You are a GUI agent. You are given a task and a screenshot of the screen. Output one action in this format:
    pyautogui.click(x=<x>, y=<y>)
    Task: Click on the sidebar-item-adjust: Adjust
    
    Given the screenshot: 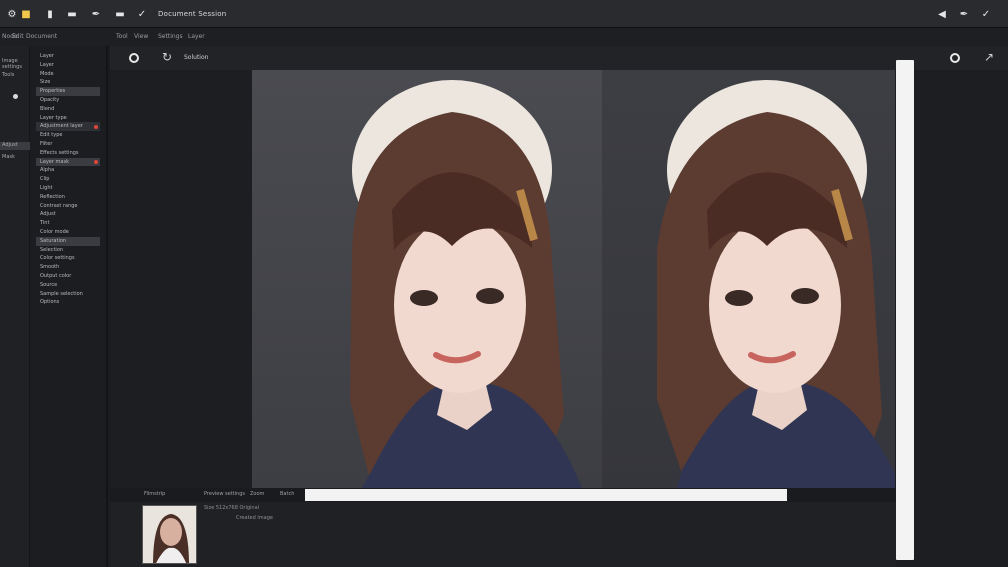 What is the action you would take?
    pyautogui.click(x=15, y=146)
    